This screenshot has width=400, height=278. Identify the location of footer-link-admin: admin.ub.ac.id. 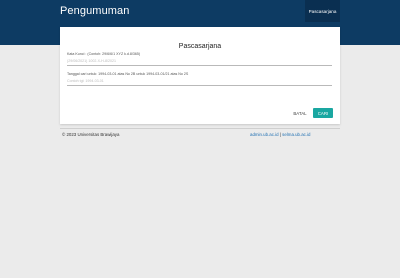
(264, 134).